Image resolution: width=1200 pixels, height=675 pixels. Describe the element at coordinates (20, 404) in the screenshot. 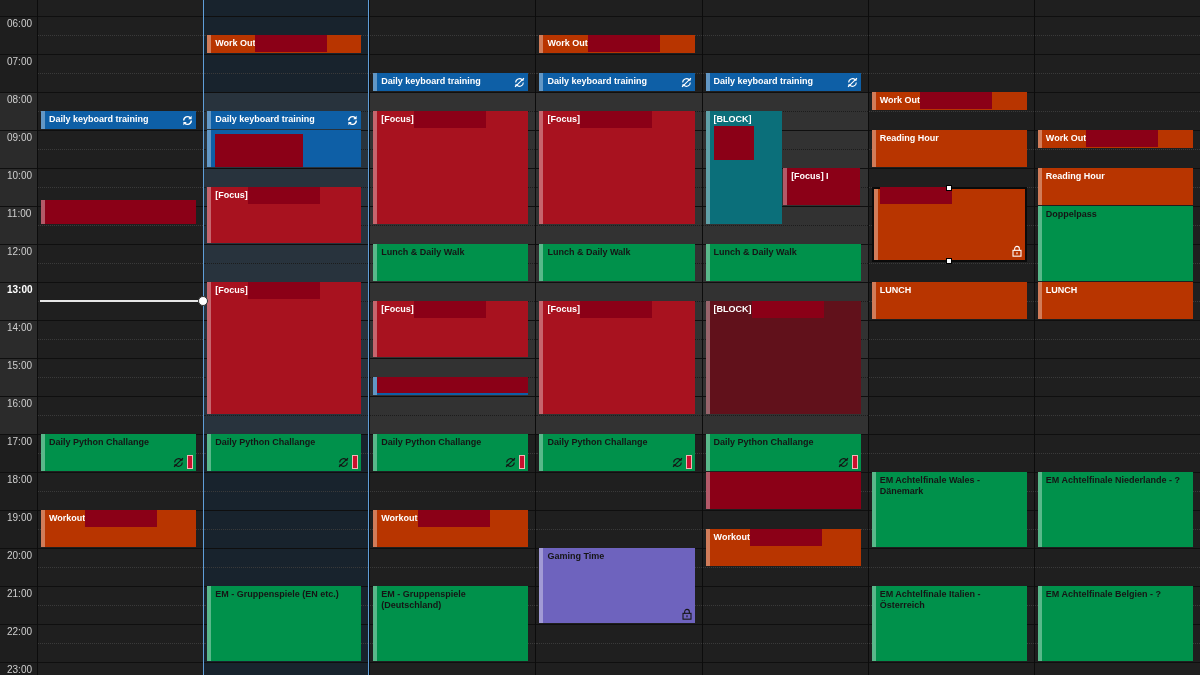

I see `time-label: 16:00` at that location.